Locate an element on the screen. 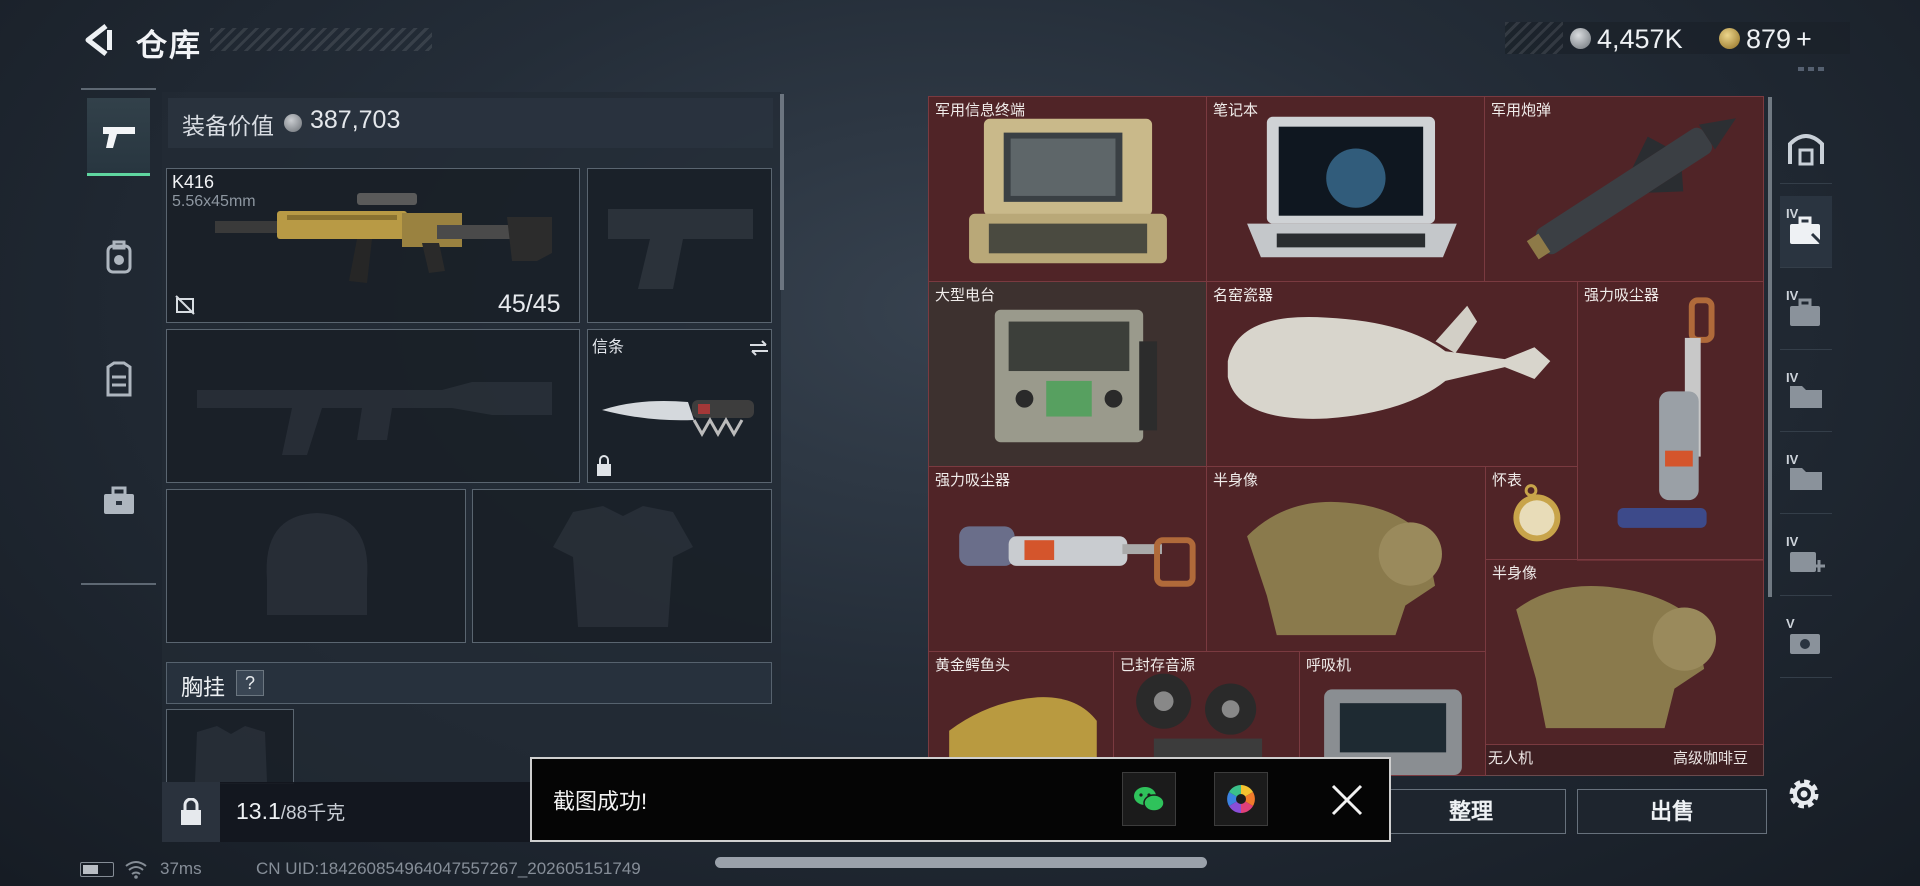  tab-case-iv-2: IV is located at coordinates (1806, 314).